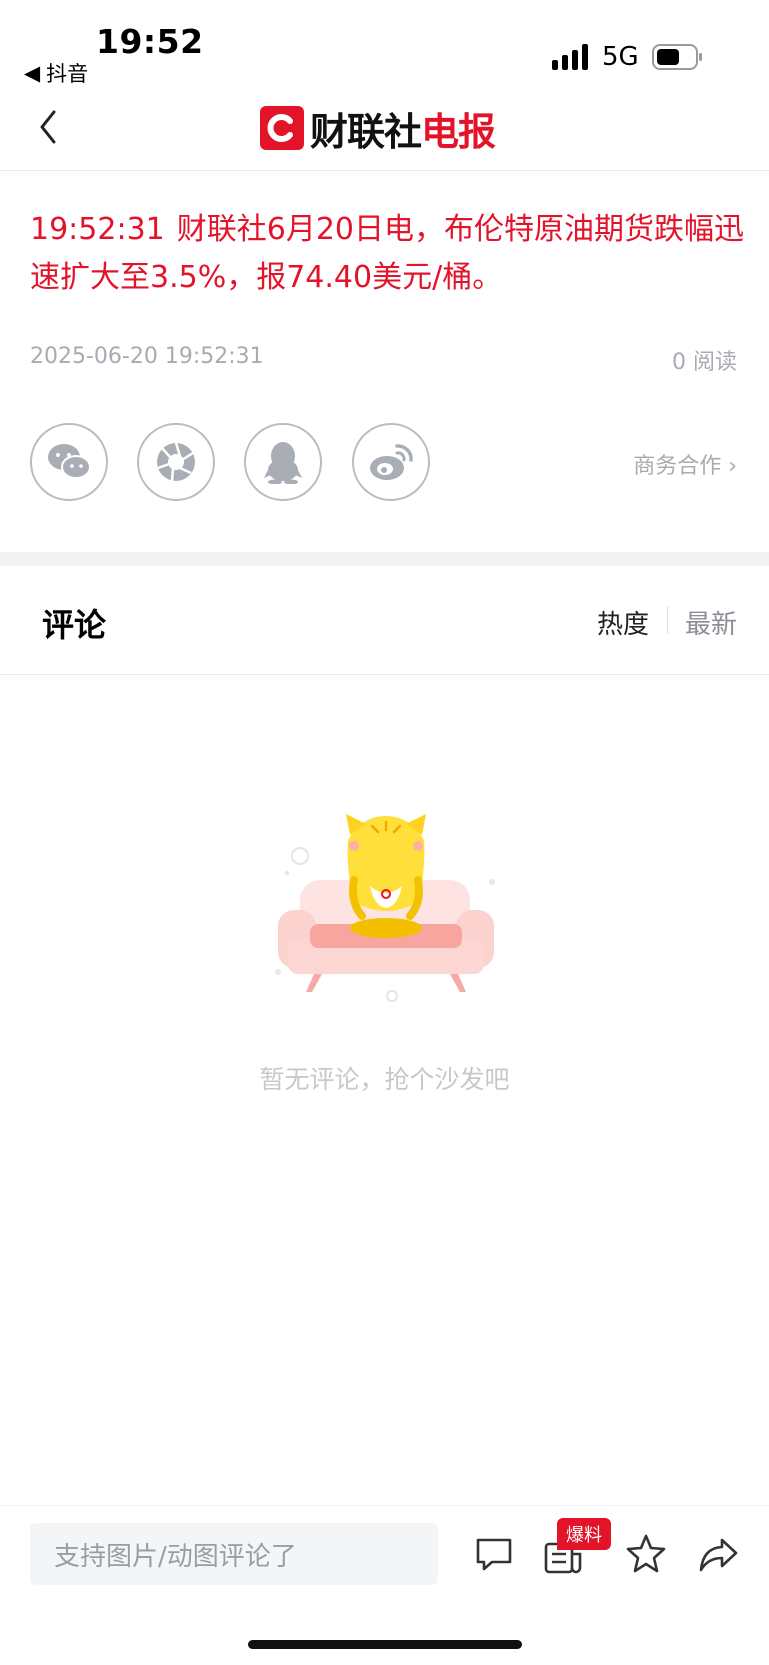 This screenshot has height=1665, width=769. I want to click on empty-comments-text: 暂无评论，抢个沙发吧, so click(384, 1079).